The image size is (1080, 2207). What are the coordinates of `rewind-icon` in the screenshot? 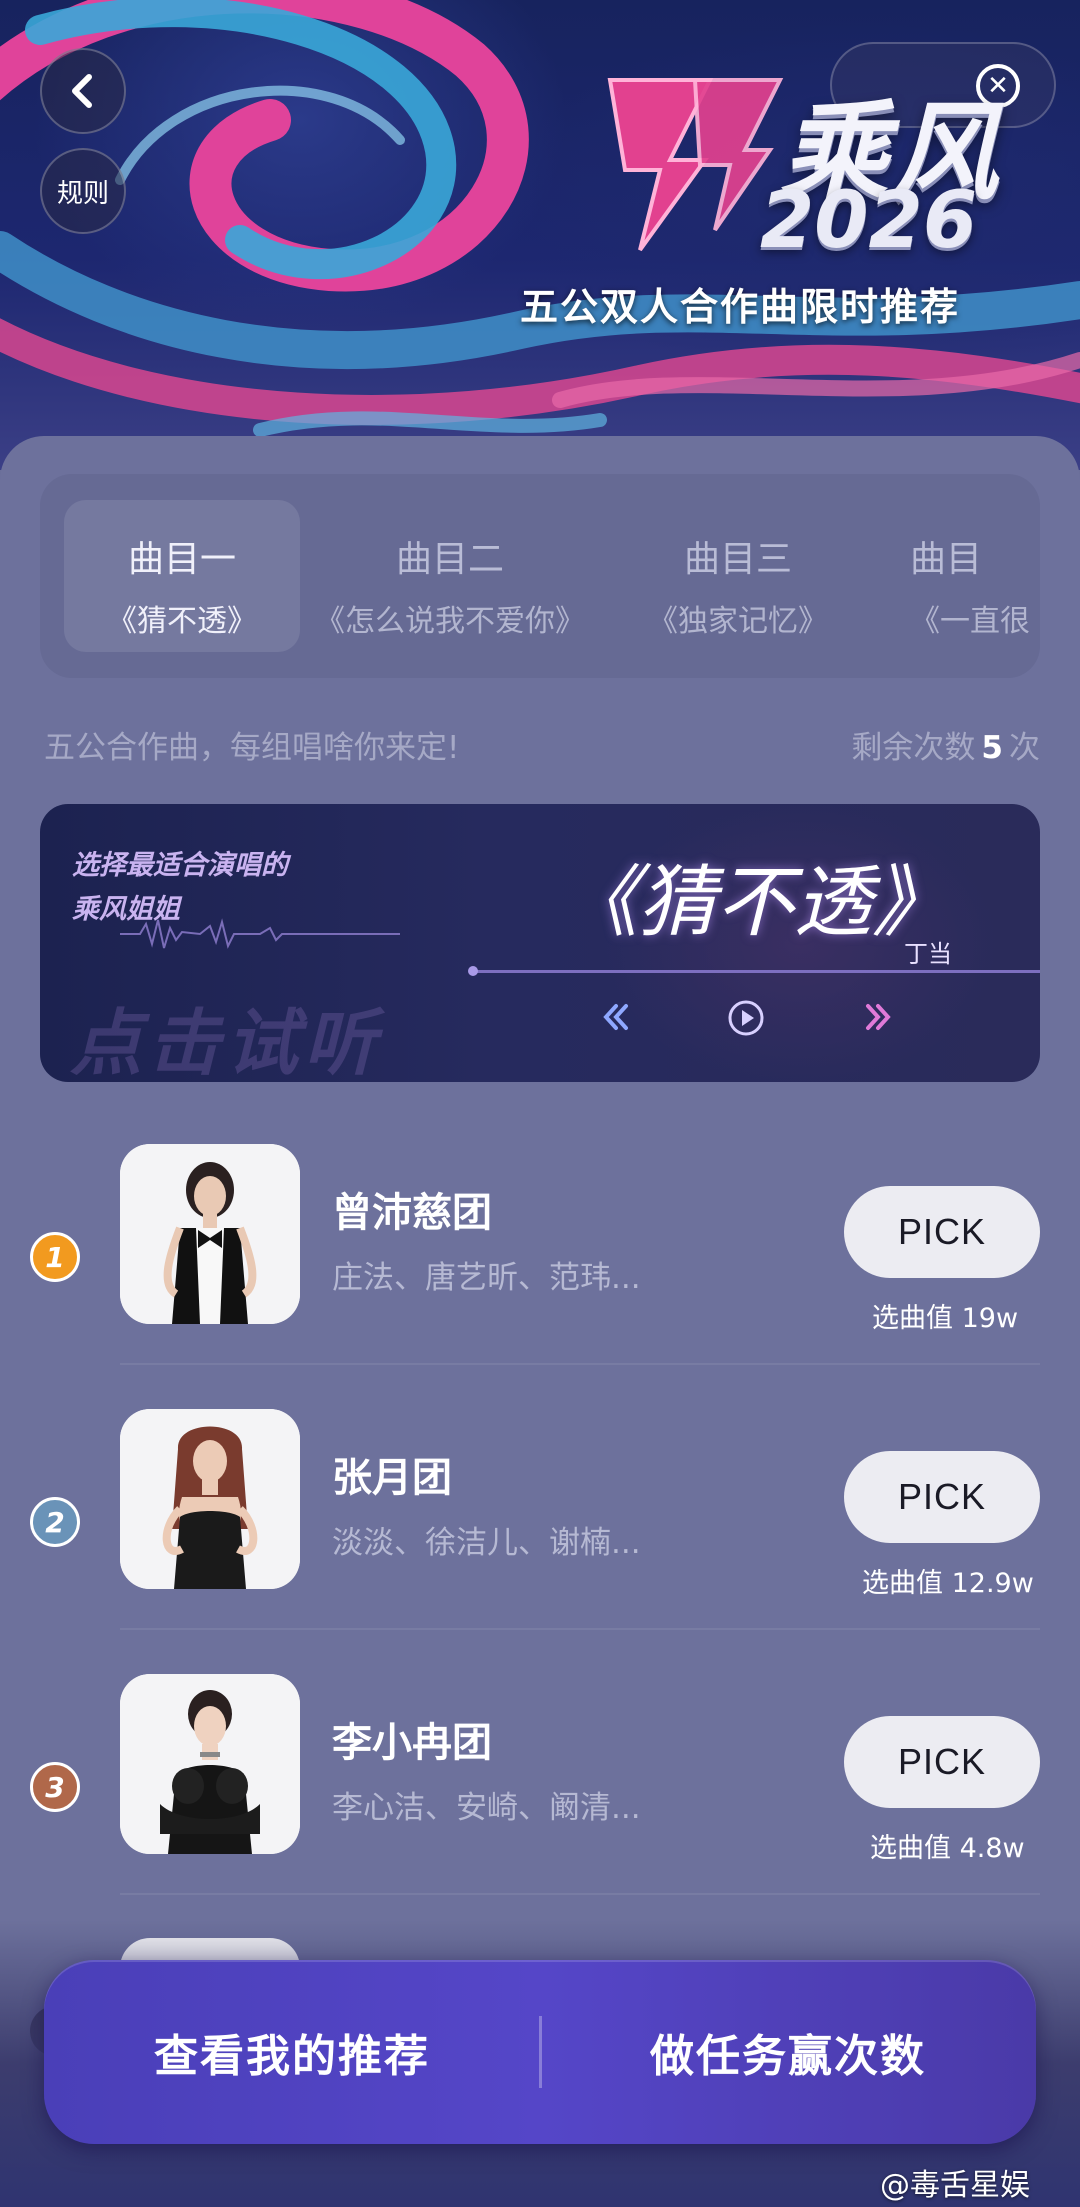 It's located at (615, 1017).